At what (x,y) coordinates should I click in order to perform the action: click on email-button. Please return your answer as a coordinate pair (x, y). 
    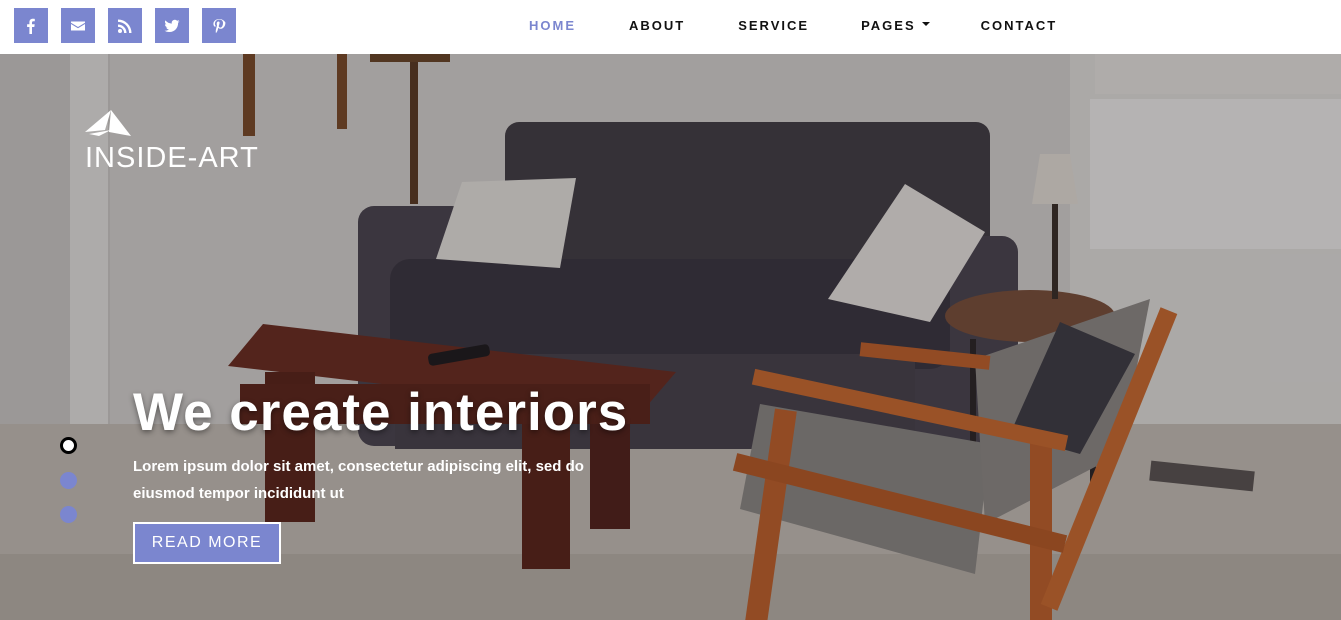
    Looking at the image, I should click on (78, 25).